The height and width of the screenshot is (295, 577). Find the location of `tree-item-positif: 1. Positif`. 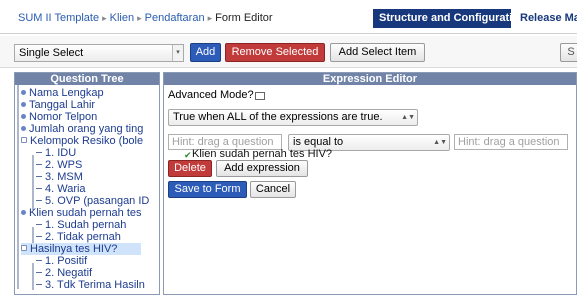

tree-item-positif: 1. Positif is located at coordinates (61, 261).